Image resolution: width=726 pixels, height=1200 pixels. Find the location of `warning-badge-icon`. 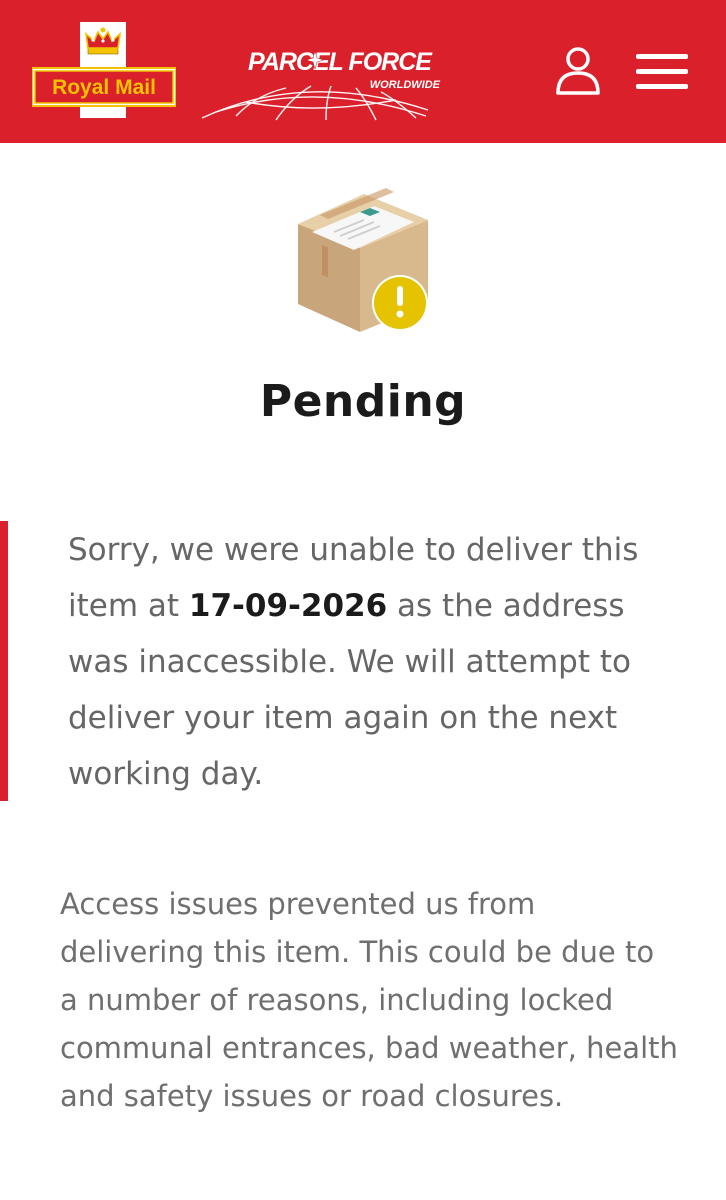

warning-badge-icon is located at coordinates (400, 303).